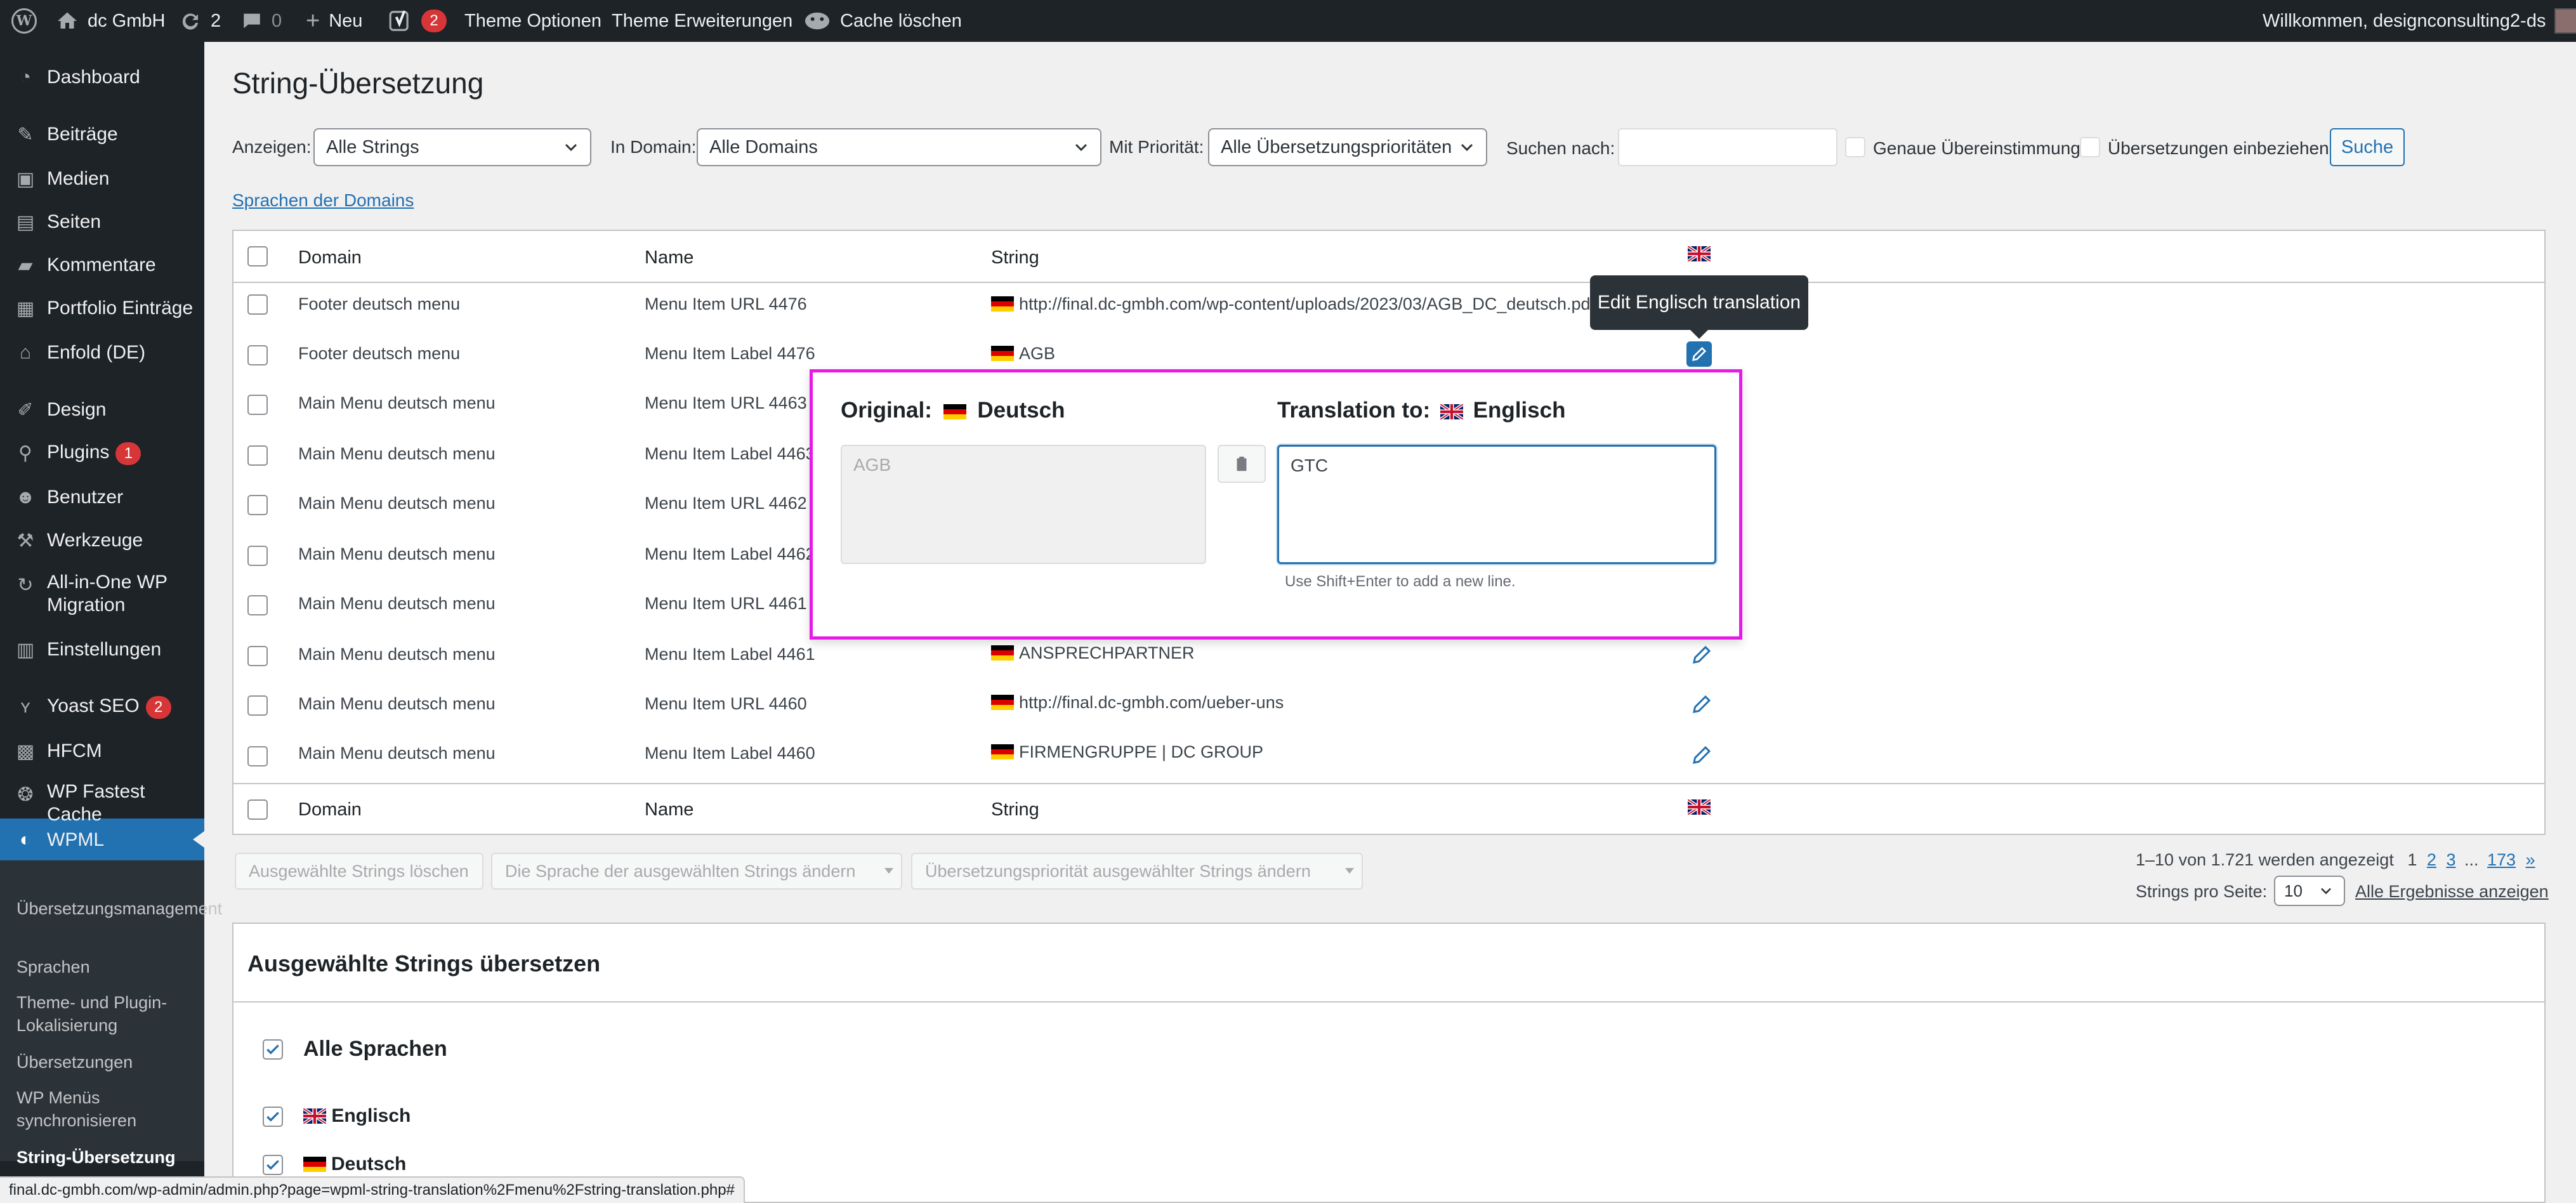  What do you see at coordinates (272, 147) in the screenshot?
I see `show-label: Anzeigen:` at bounding box center [272, 147].